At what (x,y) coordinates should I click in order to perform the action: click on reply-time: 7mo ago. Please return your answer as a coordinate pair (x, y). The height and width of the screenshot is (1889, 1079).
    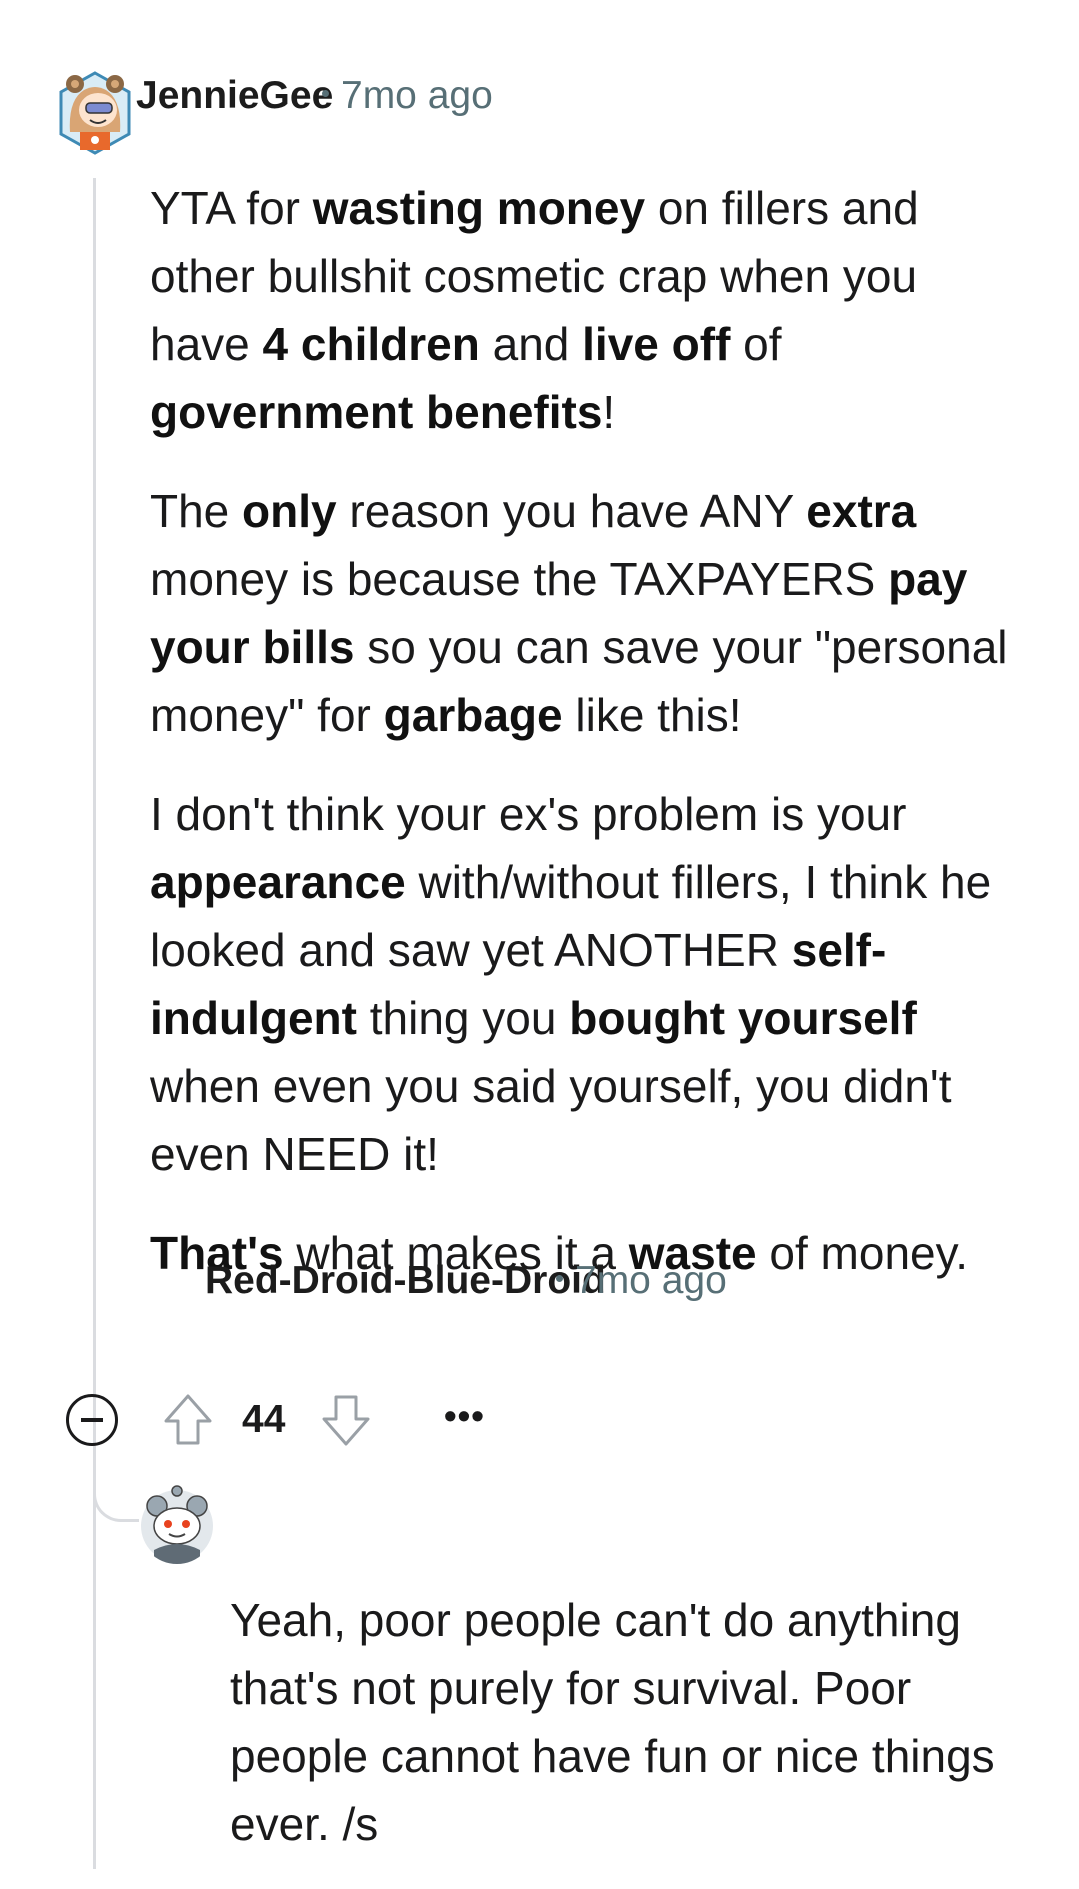
    Looking at the image, I should click on (651, 1280).